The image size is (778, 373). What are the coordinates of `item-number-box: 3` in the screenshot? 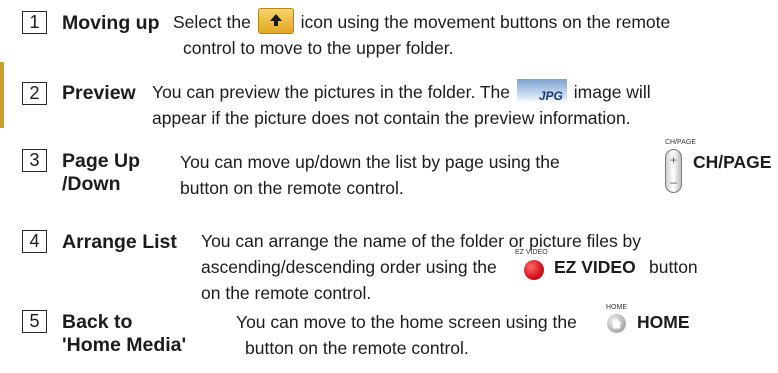 It's located at (34, 160).